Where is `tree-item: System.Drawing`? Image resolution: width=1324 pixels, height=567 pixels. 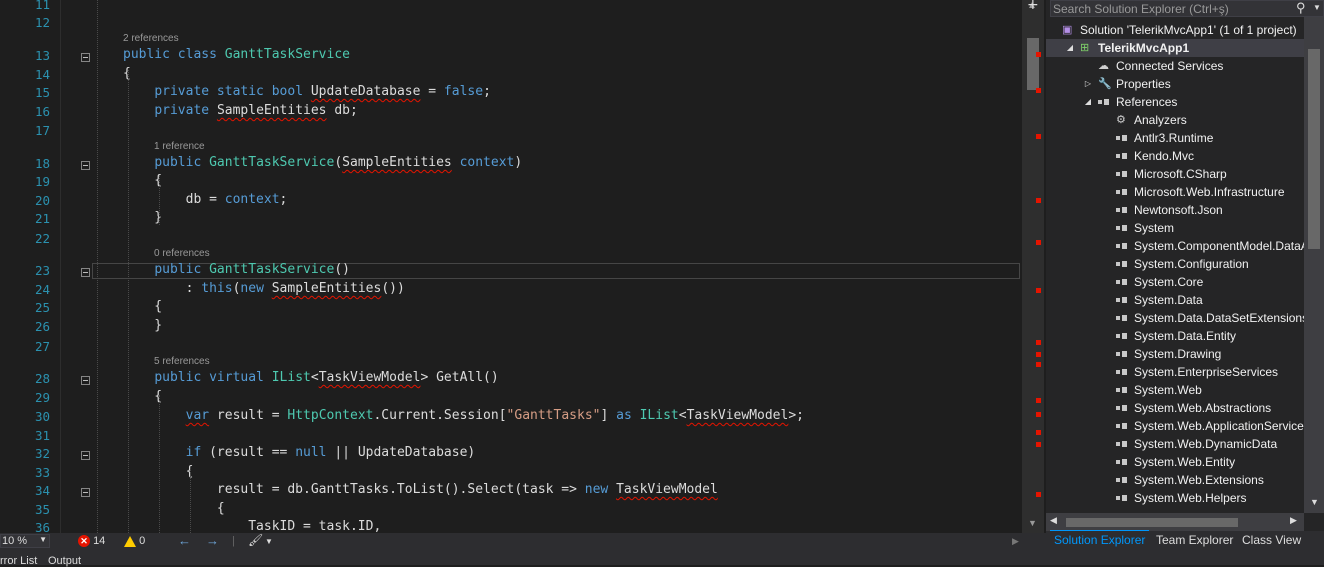
tree-item: System.Drawing is located at coordinates (1175, 354).